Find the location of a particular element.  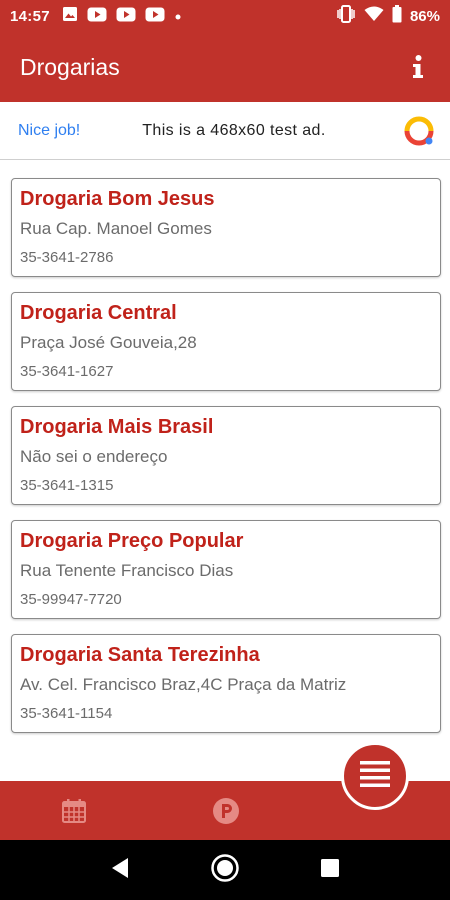

notification-icons is located at coordinates (122, 16).